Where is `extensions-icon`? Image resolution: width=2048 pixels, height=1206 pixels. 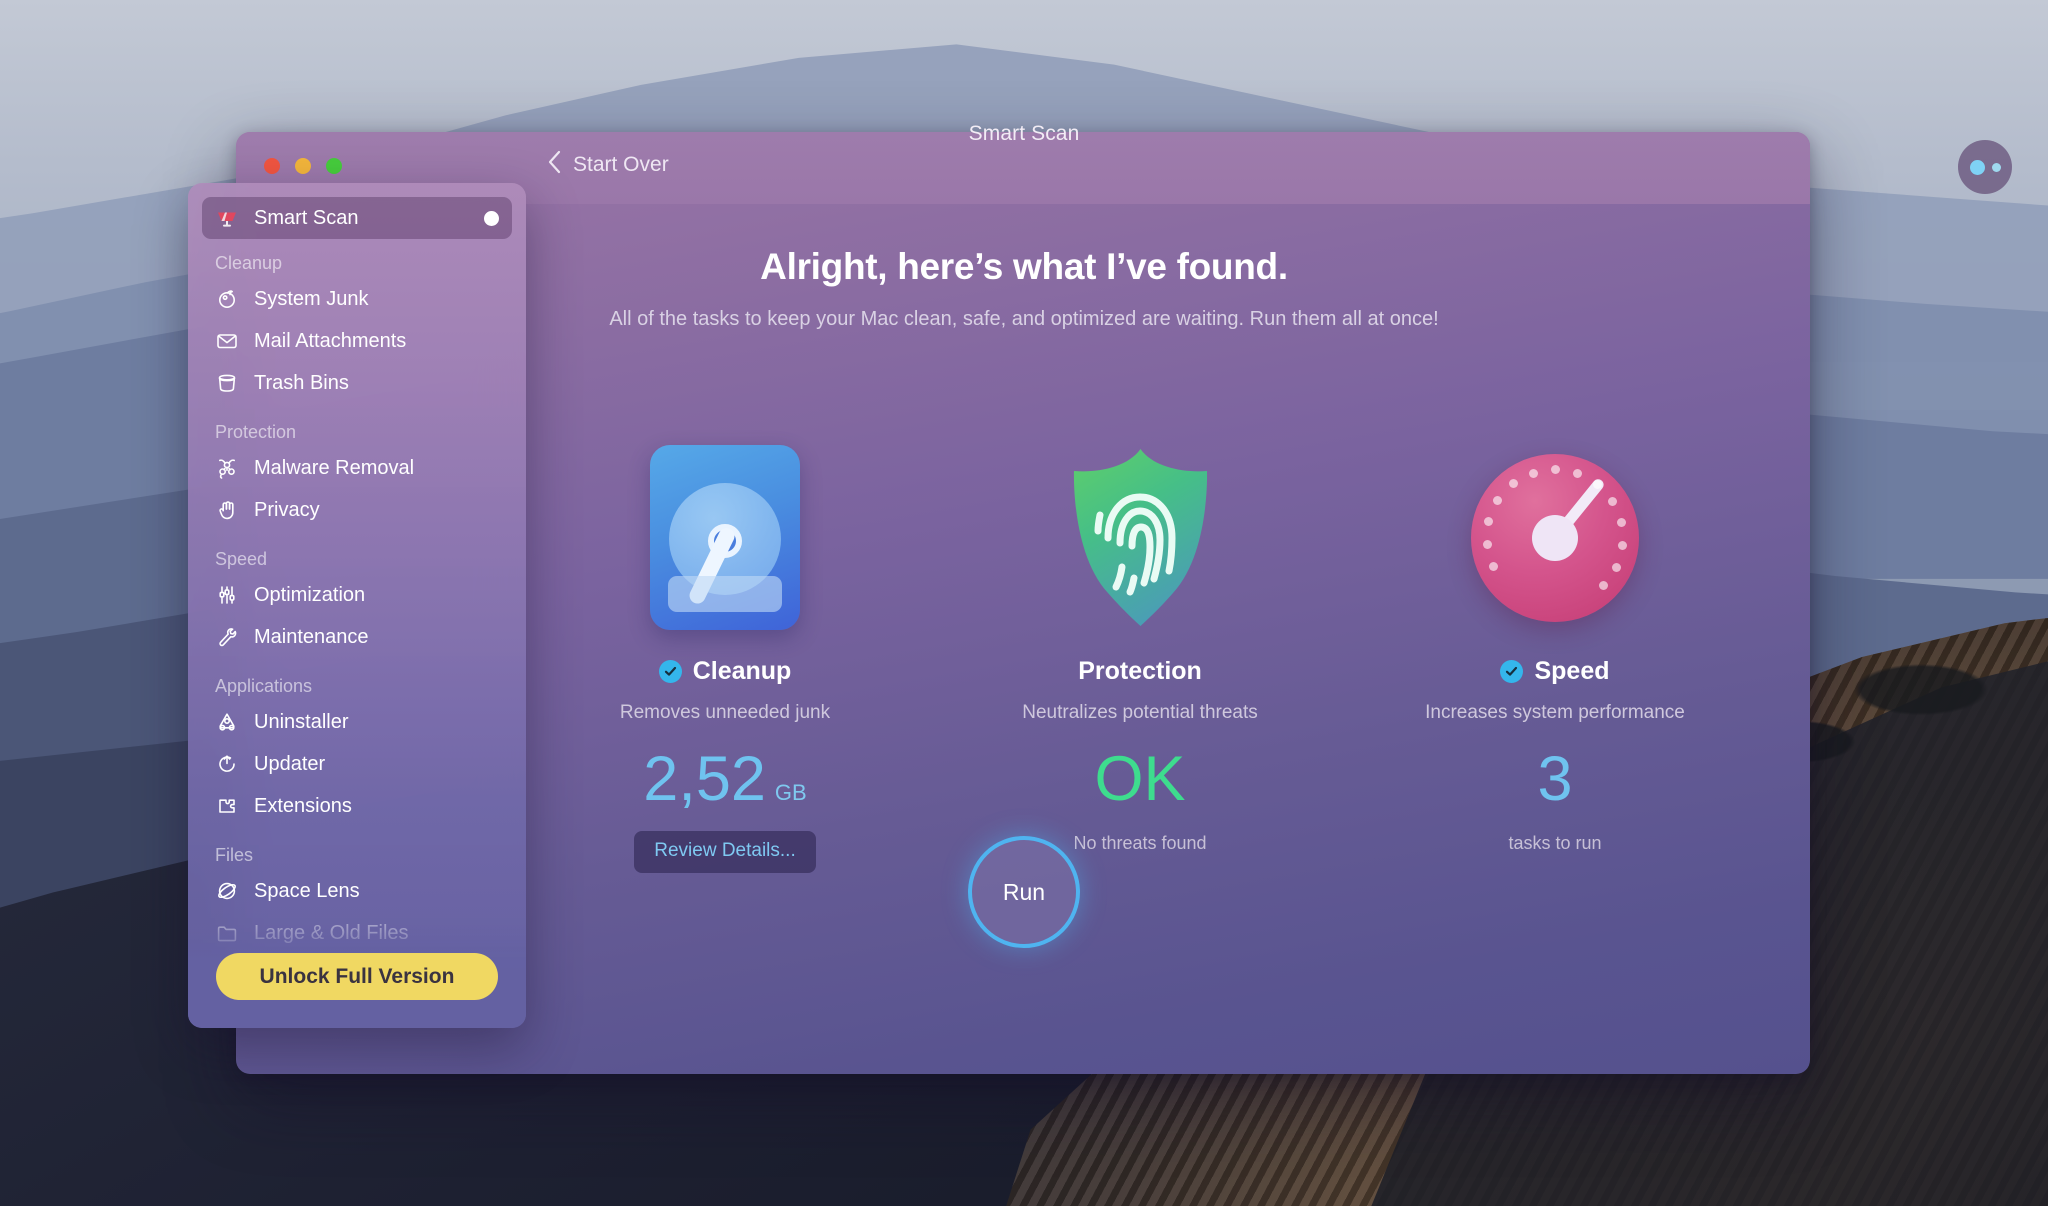
extensions-icon is located at coordinates (227, 806).